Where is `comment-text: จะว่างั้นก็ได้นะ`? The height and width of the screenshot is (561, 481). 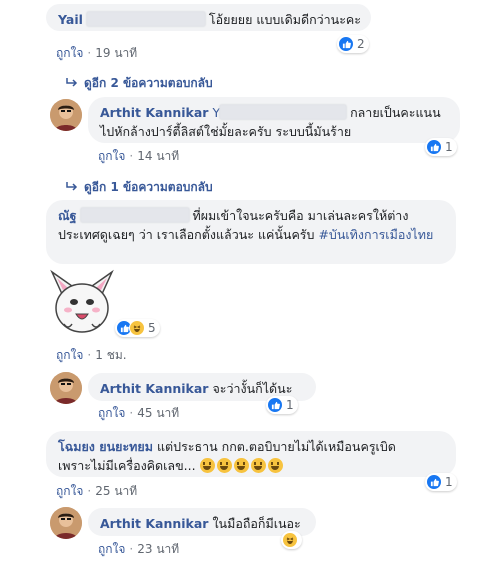 comment-text: จะว่างั้นก็ได้นะ is located at coordinates (252, 388).